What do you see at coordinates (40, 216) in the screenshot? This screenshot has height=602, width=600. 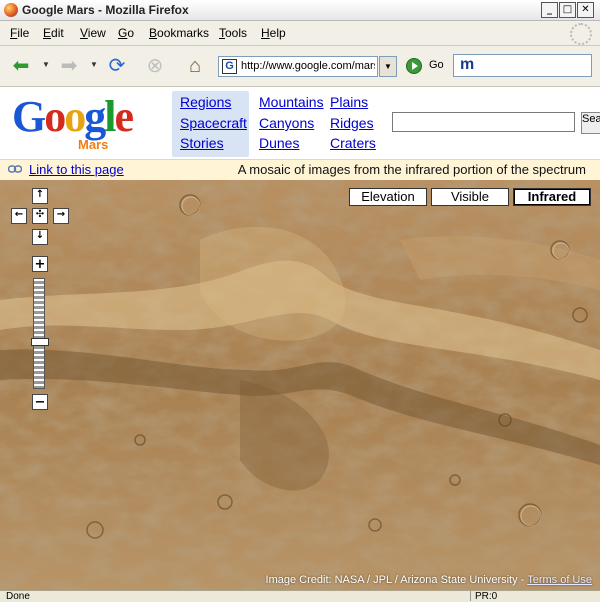 I see `pan-center-icon: ✣` at bounding box center [40, 216].